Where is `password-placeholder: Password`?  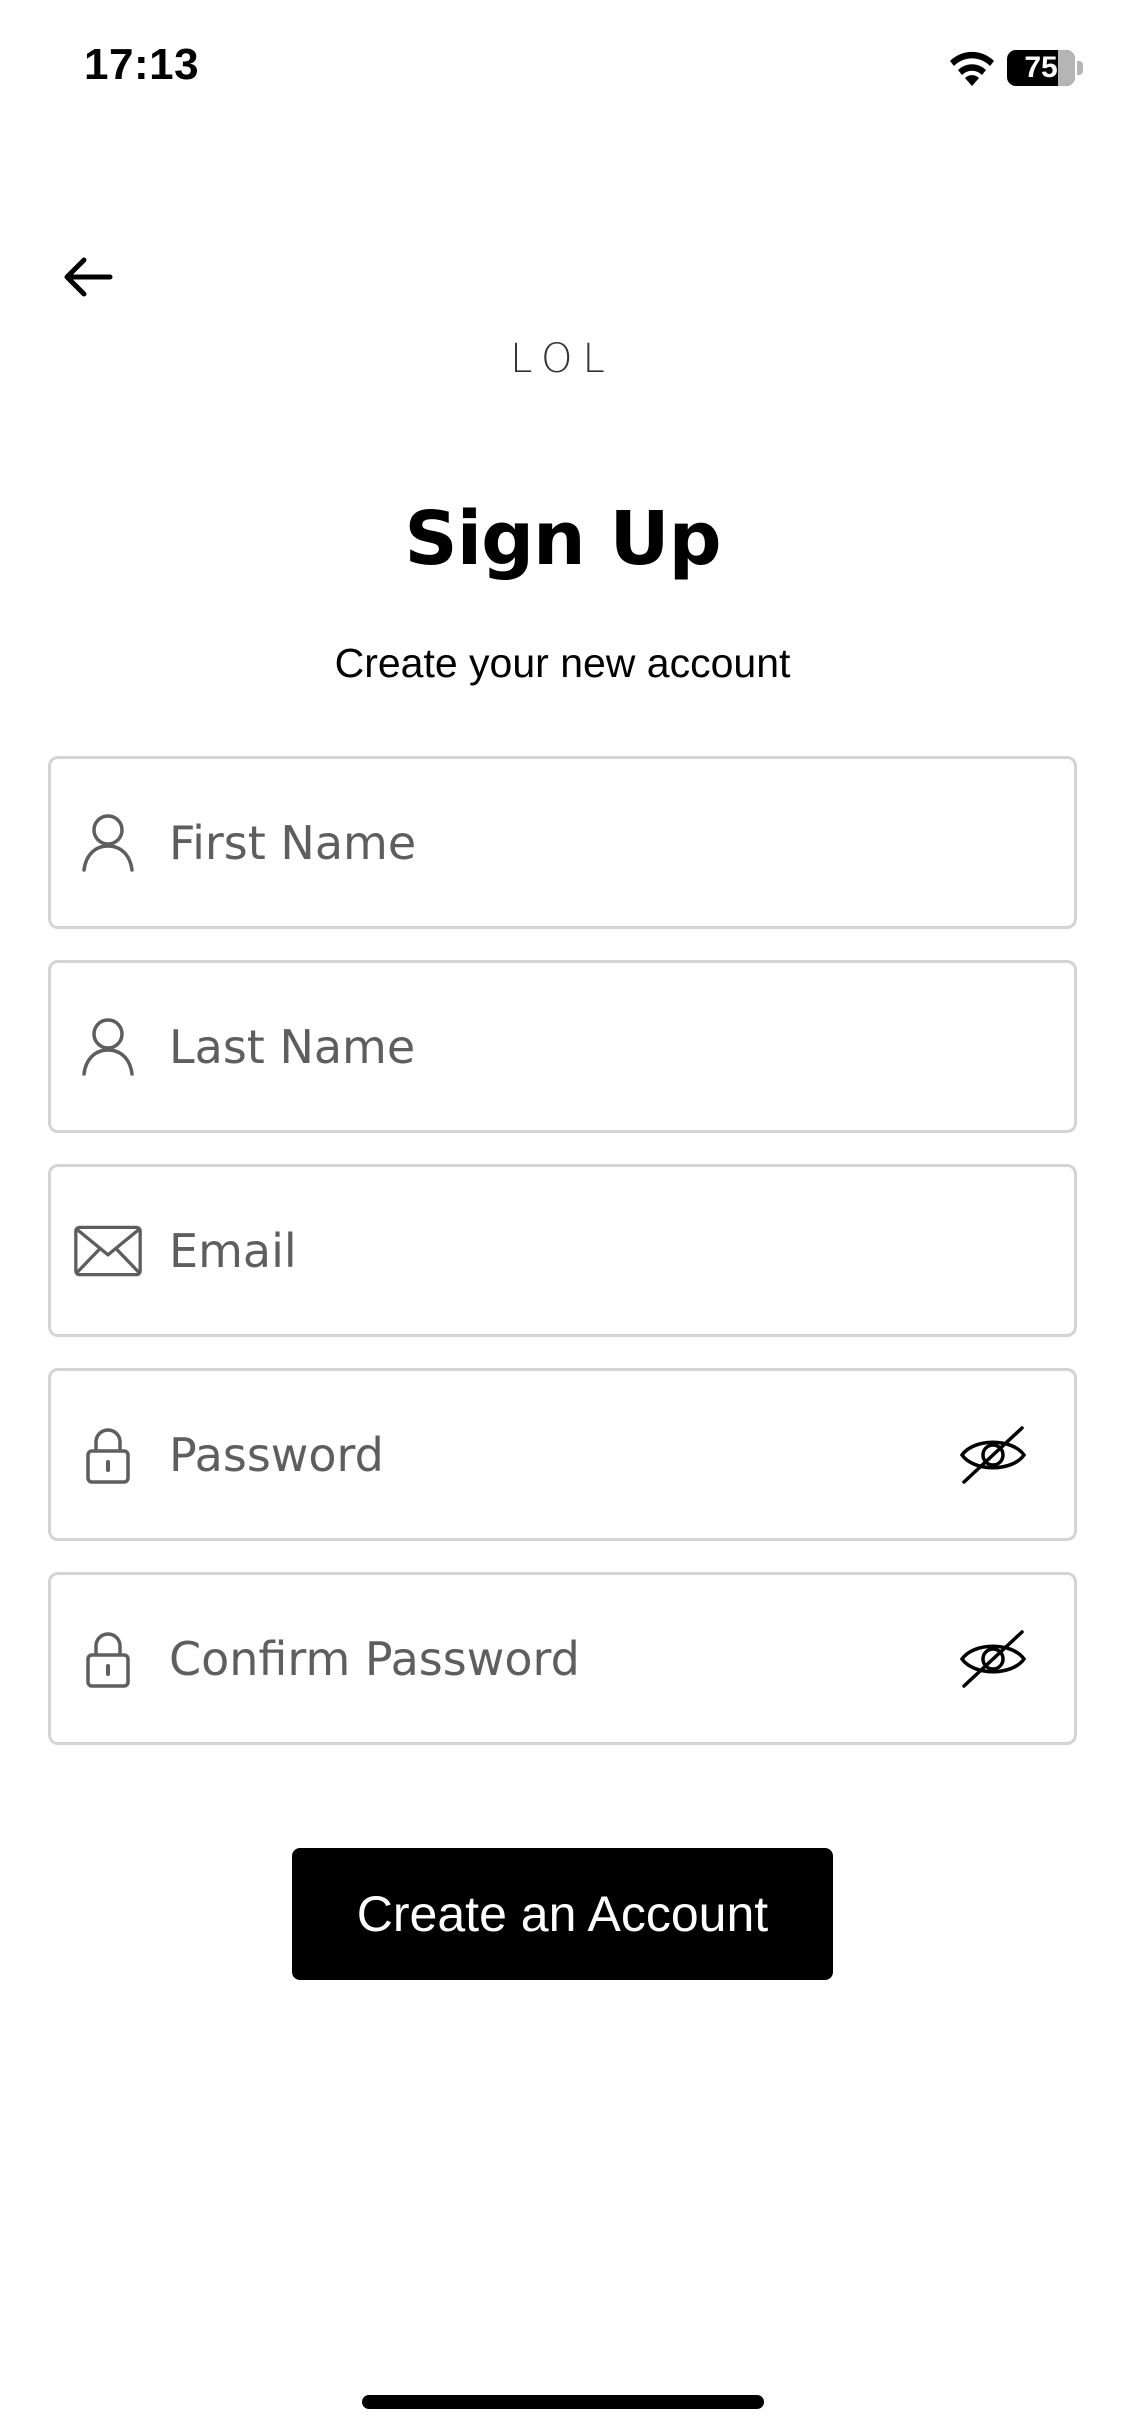 password-placeholder: Password is located at coordinates (276, 1454).